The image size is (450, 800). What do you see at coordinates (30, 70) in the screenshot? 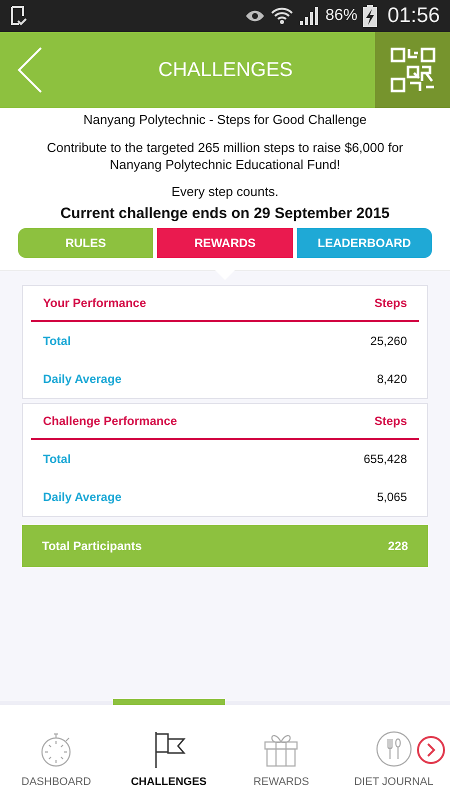
I see `back-icon` at bounding box center [30, 70].